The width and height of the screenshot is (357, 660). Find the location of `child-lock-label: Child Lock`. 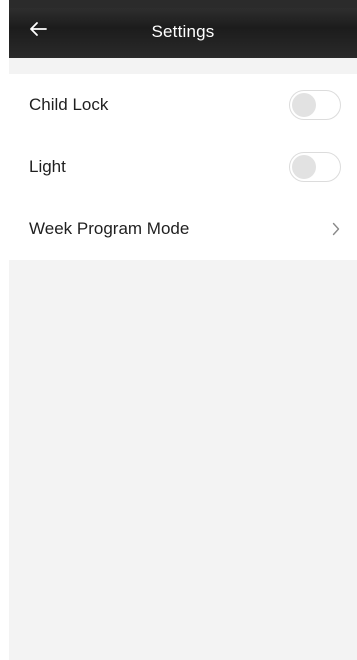

child-lock-label: Child Lock is located at coordinates (69, 104).